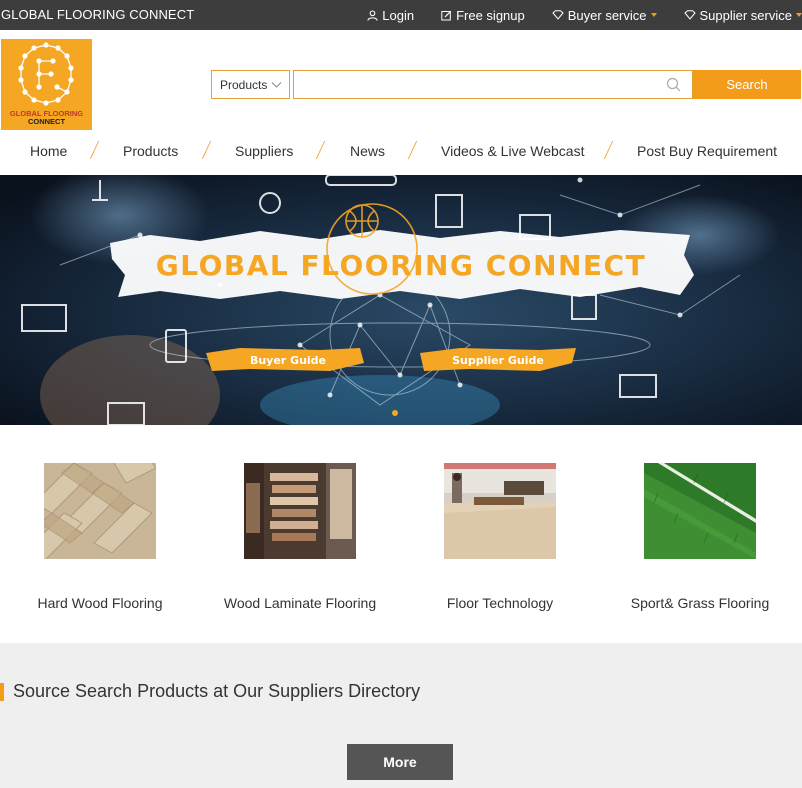 Image resolution: width=802 pixels, height=788 pixels. What do you see at coordinates (2, 692) in the screenshot?
I see `section-accent-bar` at bounding box center [2, 692].